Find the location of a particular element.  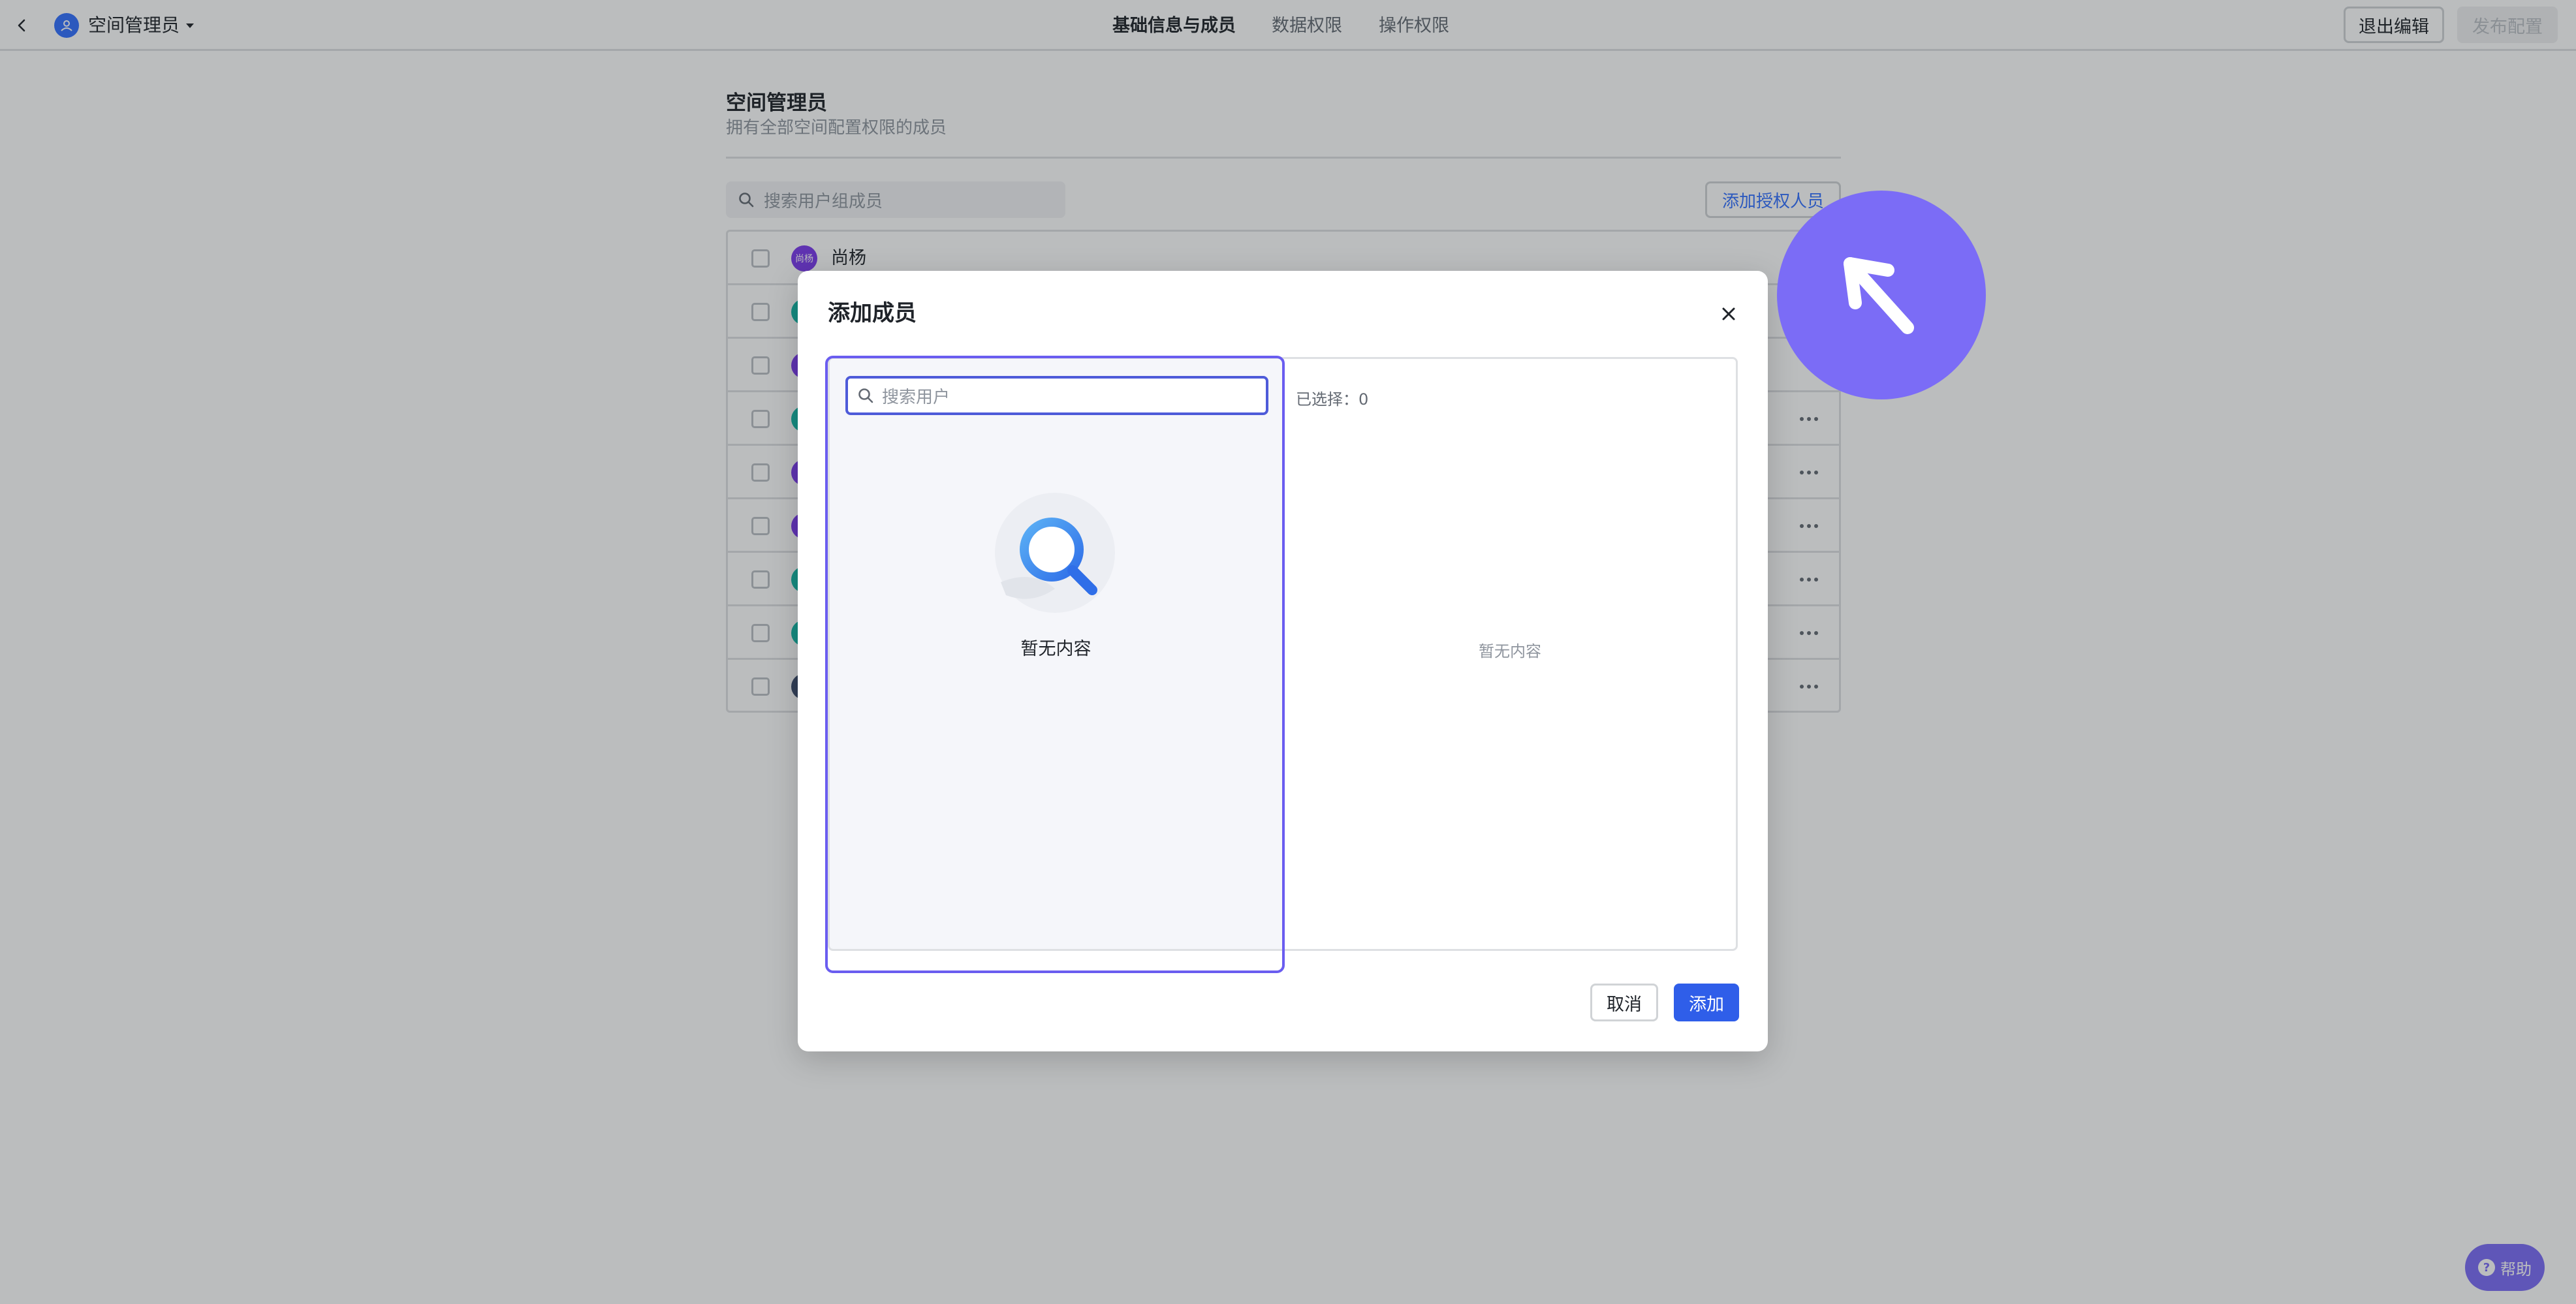

arrow-up-left-icon is located at coordinates (1879, 295).